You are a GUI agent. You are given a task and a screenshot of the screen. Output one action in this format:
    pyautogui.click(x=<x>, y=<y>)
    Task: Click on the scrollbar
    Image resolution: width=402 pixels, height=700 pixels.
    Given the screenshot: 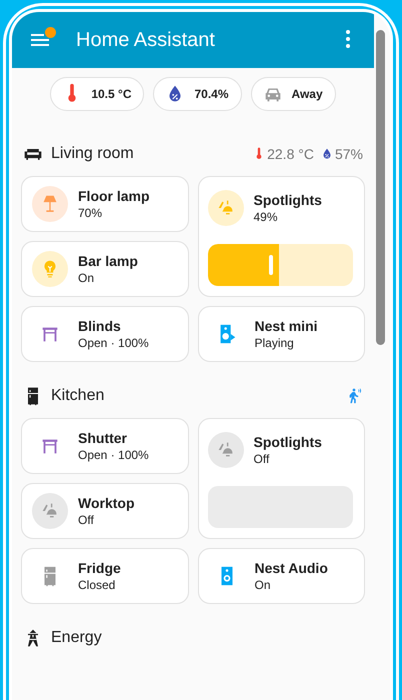 What is the action you would take?
    pyautogui.click(x=380, y=187)
    